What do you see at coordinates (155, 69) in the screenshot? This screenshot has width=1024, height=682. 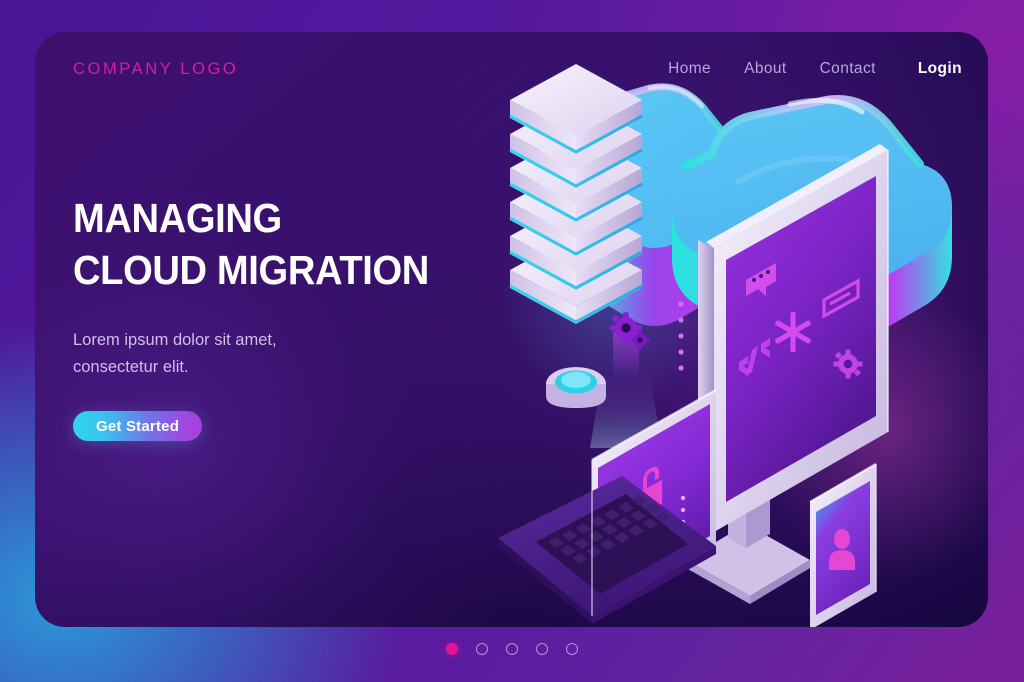 I see `company-logo: COMPANY LOGO` at bounding box center [155, 69].